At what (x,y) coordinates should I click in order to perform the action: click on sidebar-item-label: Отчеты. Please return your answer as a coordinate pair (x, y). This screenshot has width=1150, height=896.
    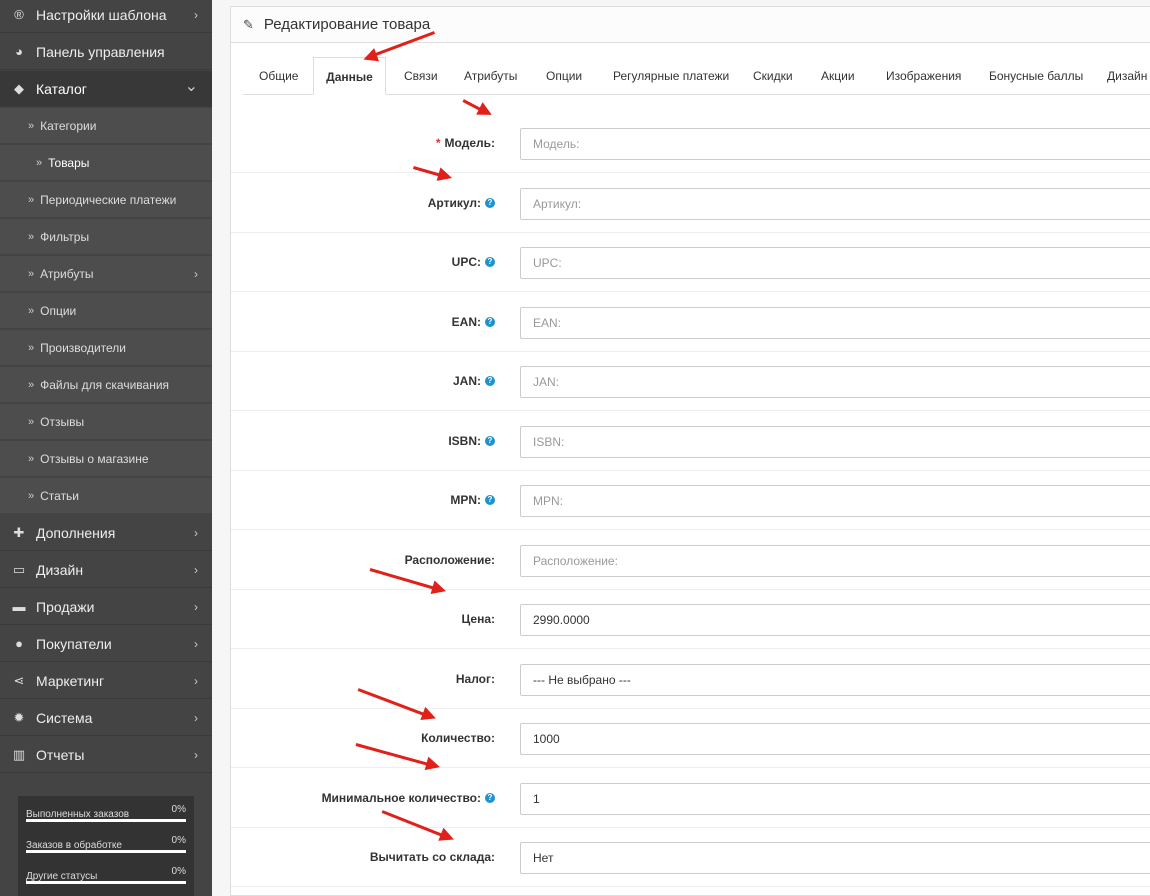
    Looking at the image, I should click on (60, 754).